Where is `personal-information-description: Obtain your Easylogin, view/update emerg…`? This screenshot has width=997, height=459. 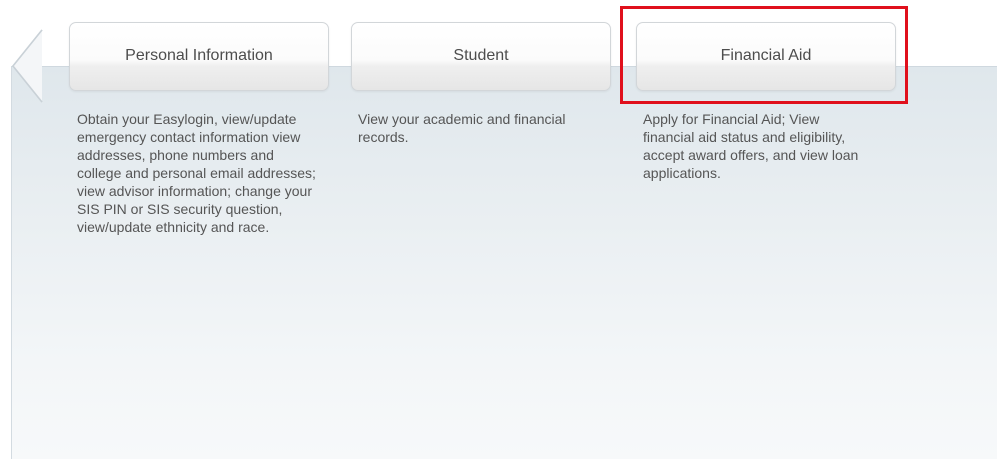 personal-information-description: Obtain your Easylogin, view/update emerg… is located at coordinates (196, 173).